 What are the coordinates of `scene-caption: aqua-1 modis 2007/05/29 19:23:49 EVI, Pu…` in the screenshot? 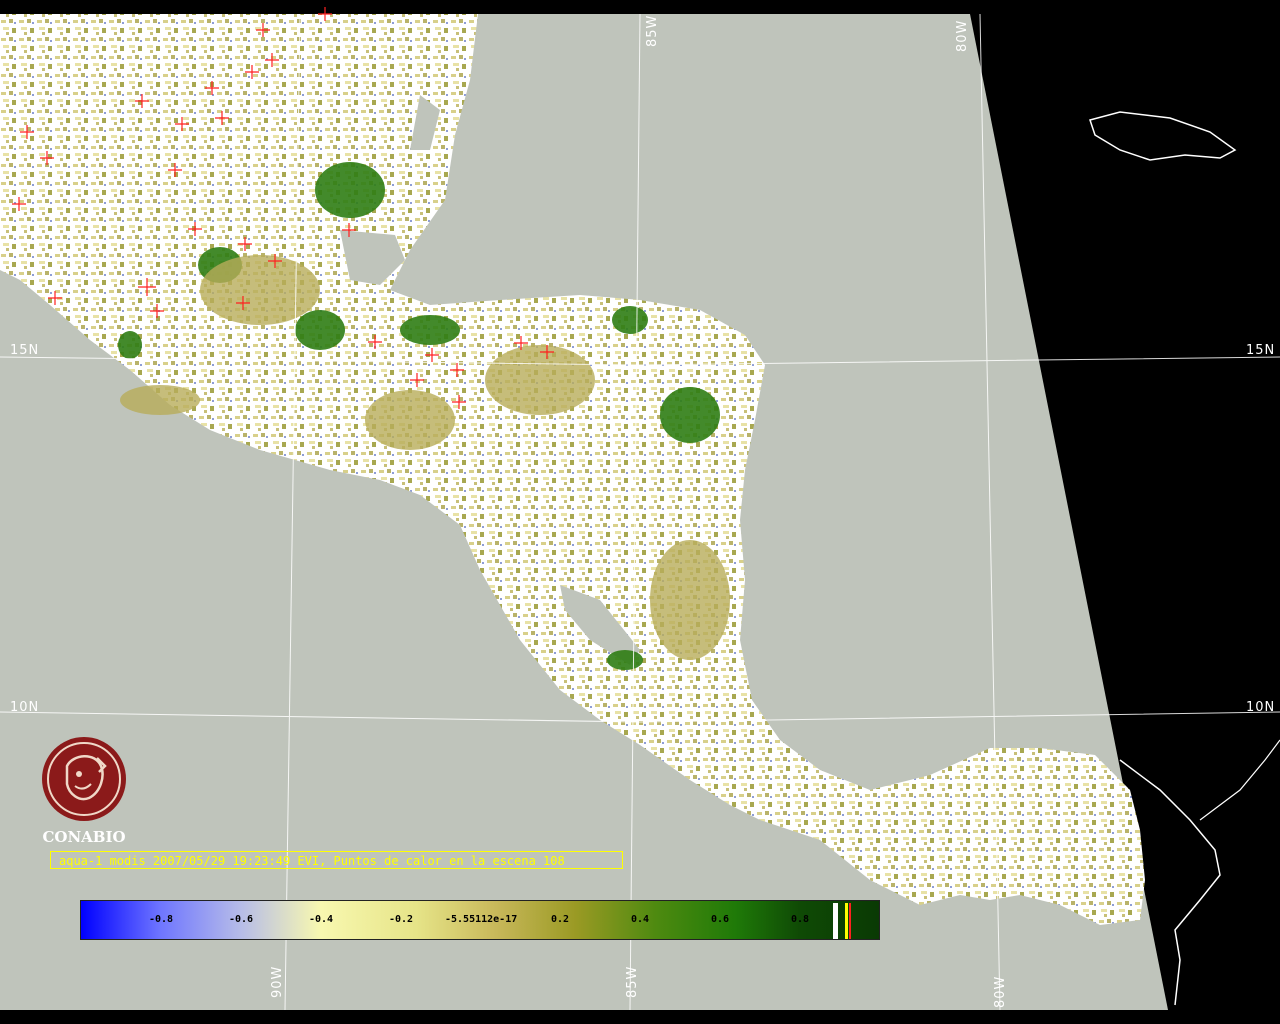 It's located at (336, 860).